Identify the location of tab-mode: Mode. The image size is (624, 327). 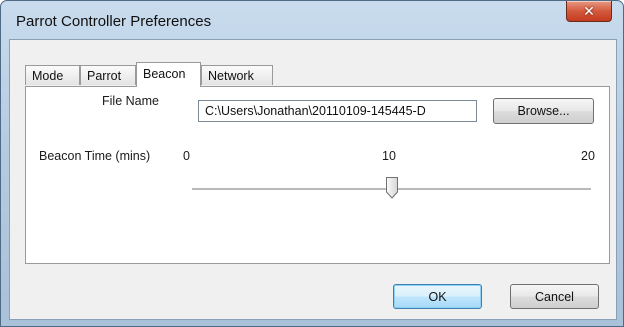
(52, 75).